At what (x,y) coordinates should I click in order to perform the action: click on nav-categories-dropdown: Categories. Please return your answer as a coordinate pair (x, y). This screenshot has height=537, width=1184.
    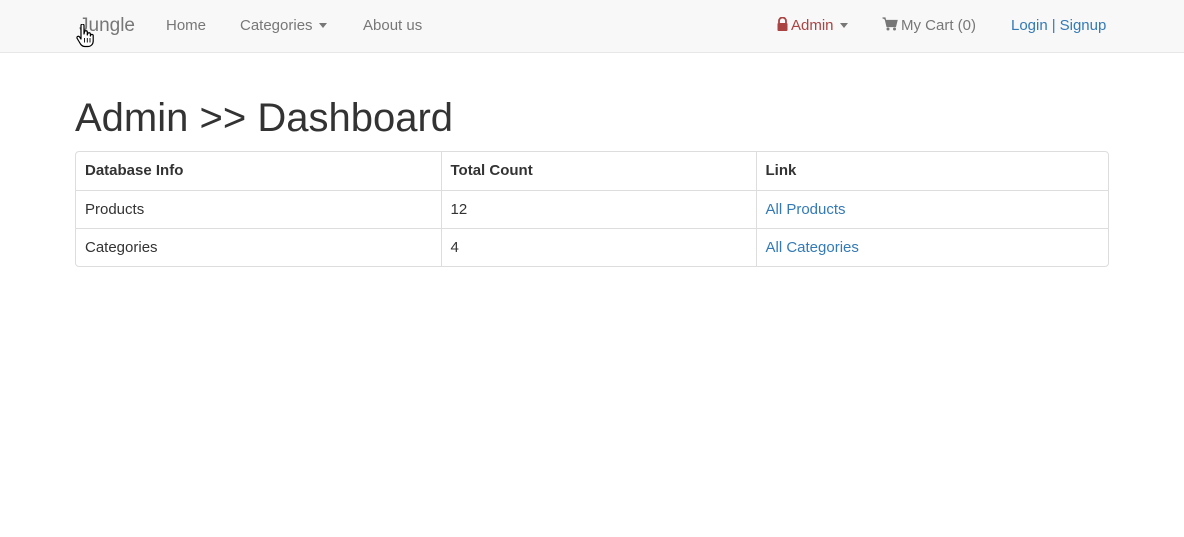
    Looking at the image, I should click on (283, 26).